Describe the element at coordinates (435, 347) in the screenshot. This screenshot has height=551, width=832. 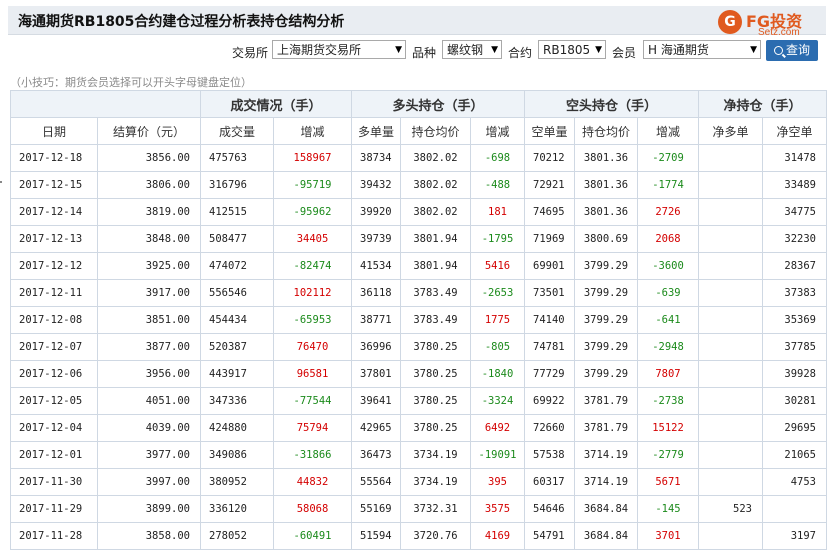
I see `cell-long-avg: 3780.25` at that location.